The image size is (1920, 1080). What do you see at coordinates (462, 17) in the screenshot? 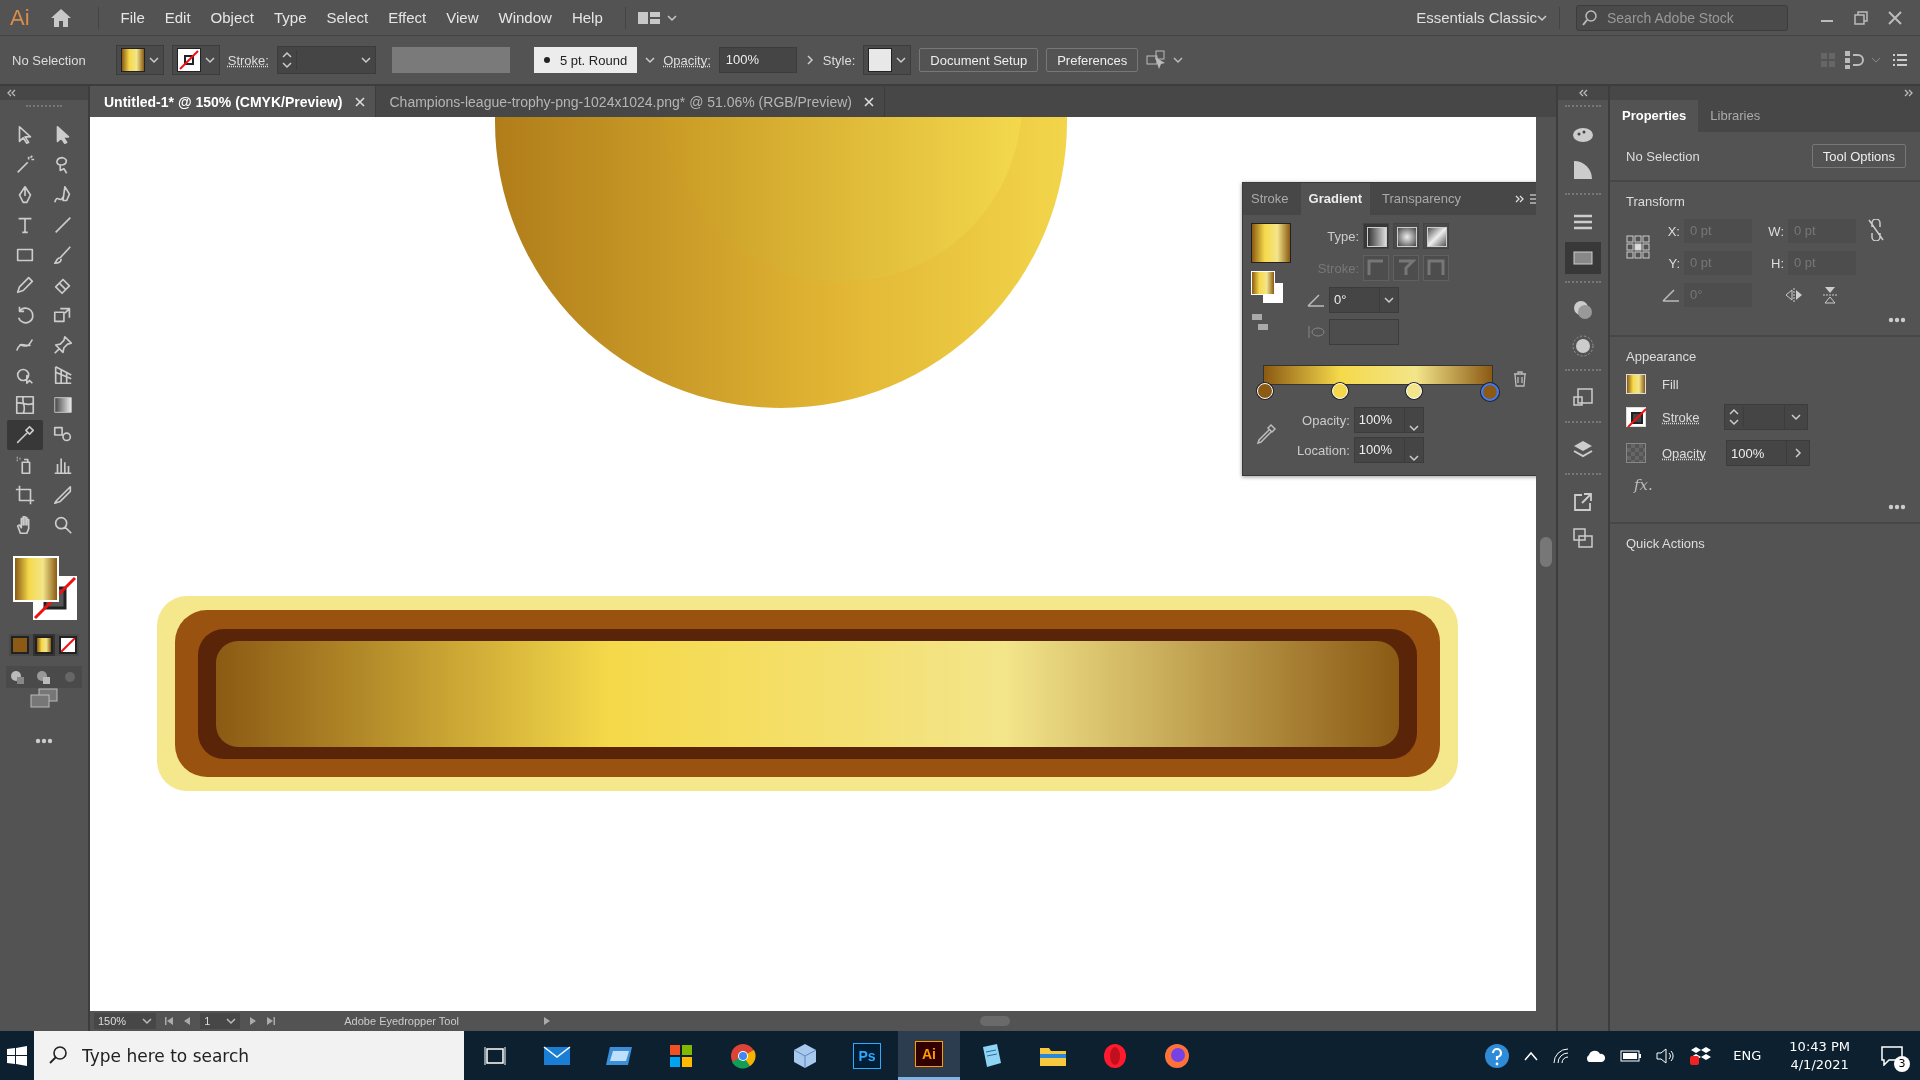
I see `menu-item: View` at bounding box center [462, 17].